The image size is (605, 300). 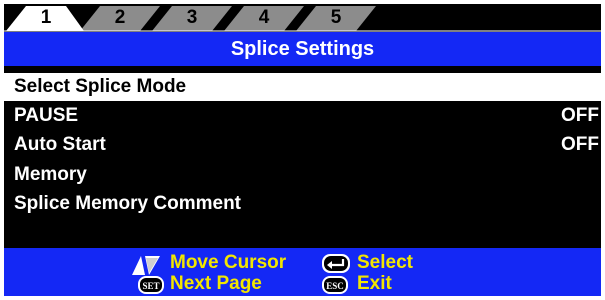 I want to click on menu-item-label: Memory, so click(x=50, y=174).